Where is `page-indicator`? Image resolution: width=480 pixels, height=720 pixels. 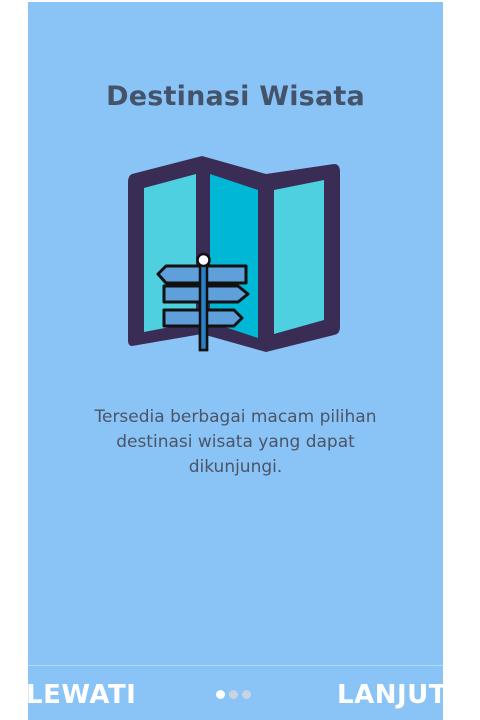
page-indicator is located at coordinates (233, 694).